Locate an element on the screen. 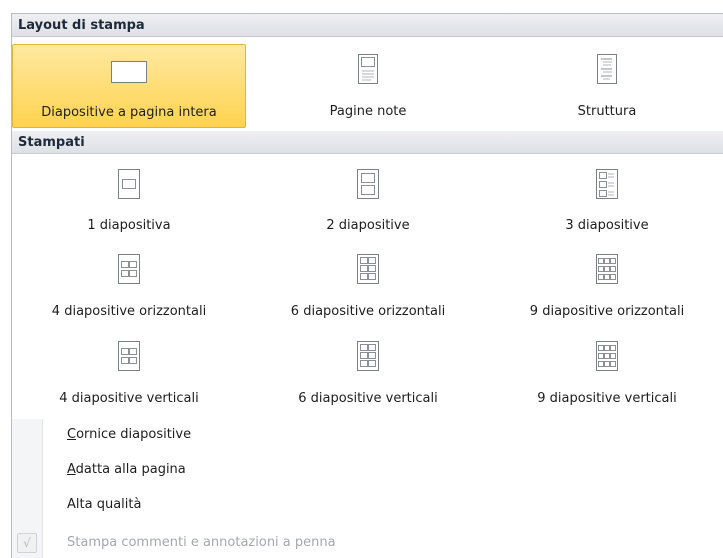 The image size is (723, 558). layout-notes-pages: Pagine note is located at coordinates (368, 86).